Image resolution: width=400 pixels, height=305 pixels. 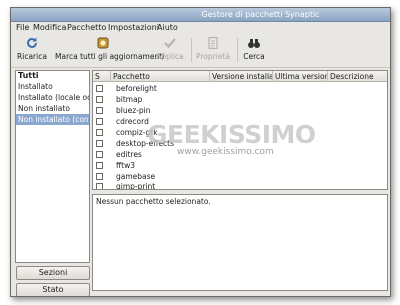 I want to click on table-row: compiz-gtk, so click(x=240, y=132).